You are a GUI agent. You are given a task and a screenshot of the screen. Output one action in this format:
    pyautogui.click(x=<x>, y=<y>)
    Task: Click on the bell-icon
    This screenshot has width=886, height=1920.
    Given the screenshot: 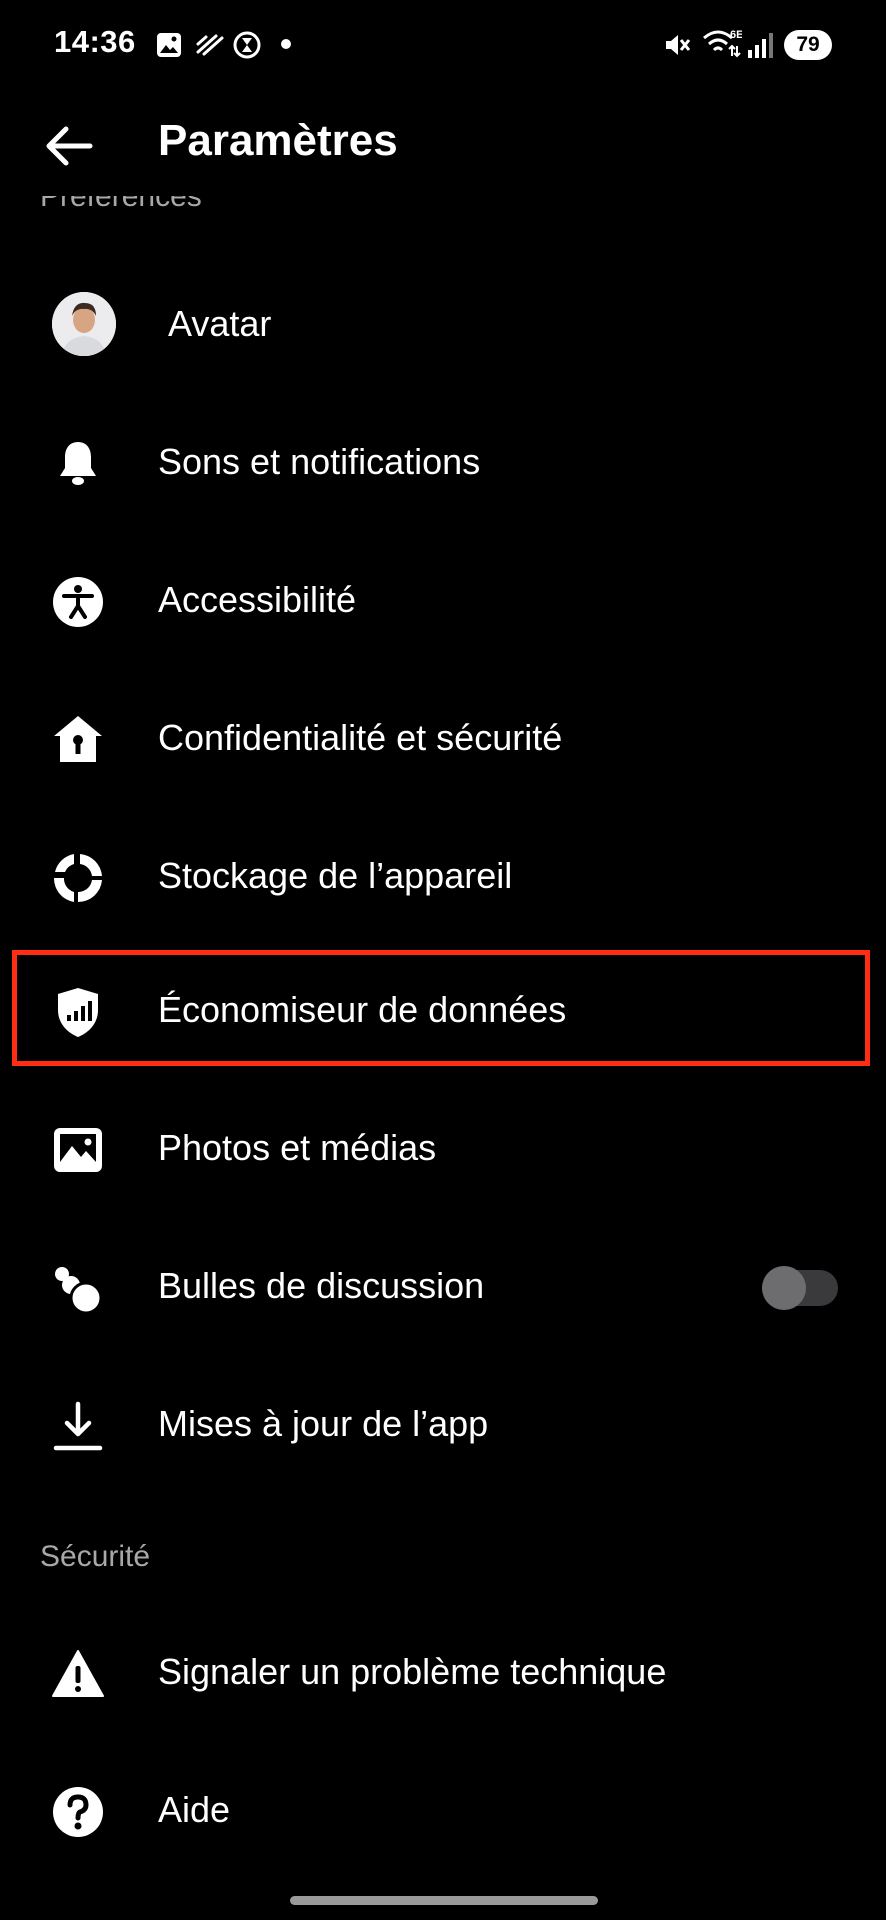 What is the action you would take?
    pyautogui.click(x=78, y=463)
    